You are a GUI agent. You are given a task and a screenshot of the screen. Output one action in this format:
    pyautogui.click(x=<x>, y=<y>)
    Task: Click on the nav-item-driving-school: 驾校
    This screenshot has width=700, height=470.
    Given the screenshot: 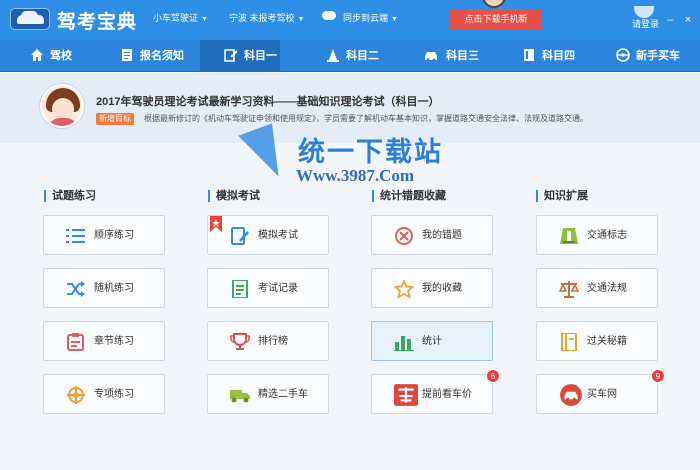 What is the action you would take?
    pyautogui.click(x=51, y=56)
    